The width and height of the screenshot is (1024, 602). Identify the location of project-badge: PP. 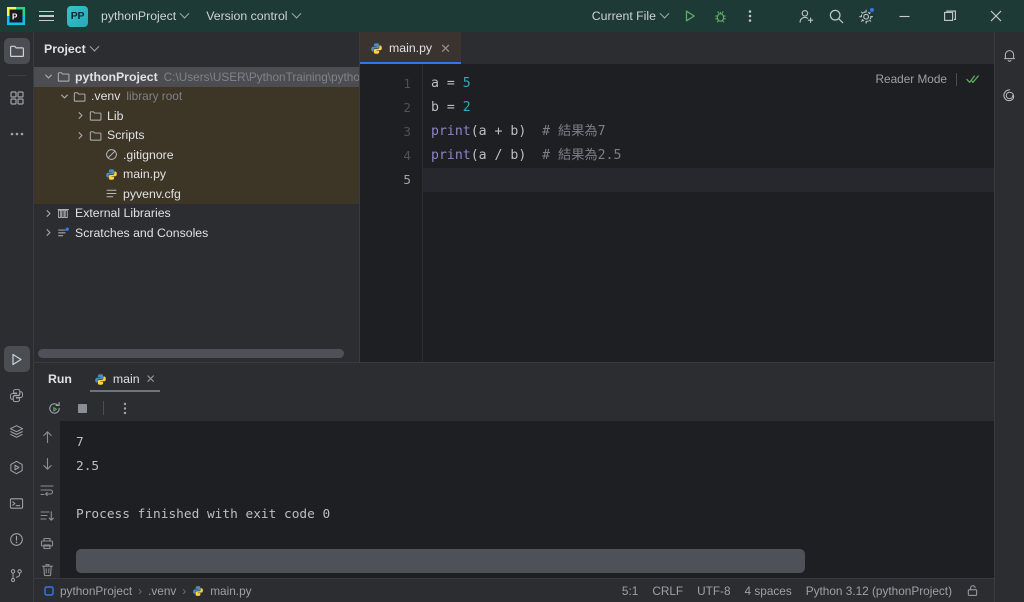
(77, 16).